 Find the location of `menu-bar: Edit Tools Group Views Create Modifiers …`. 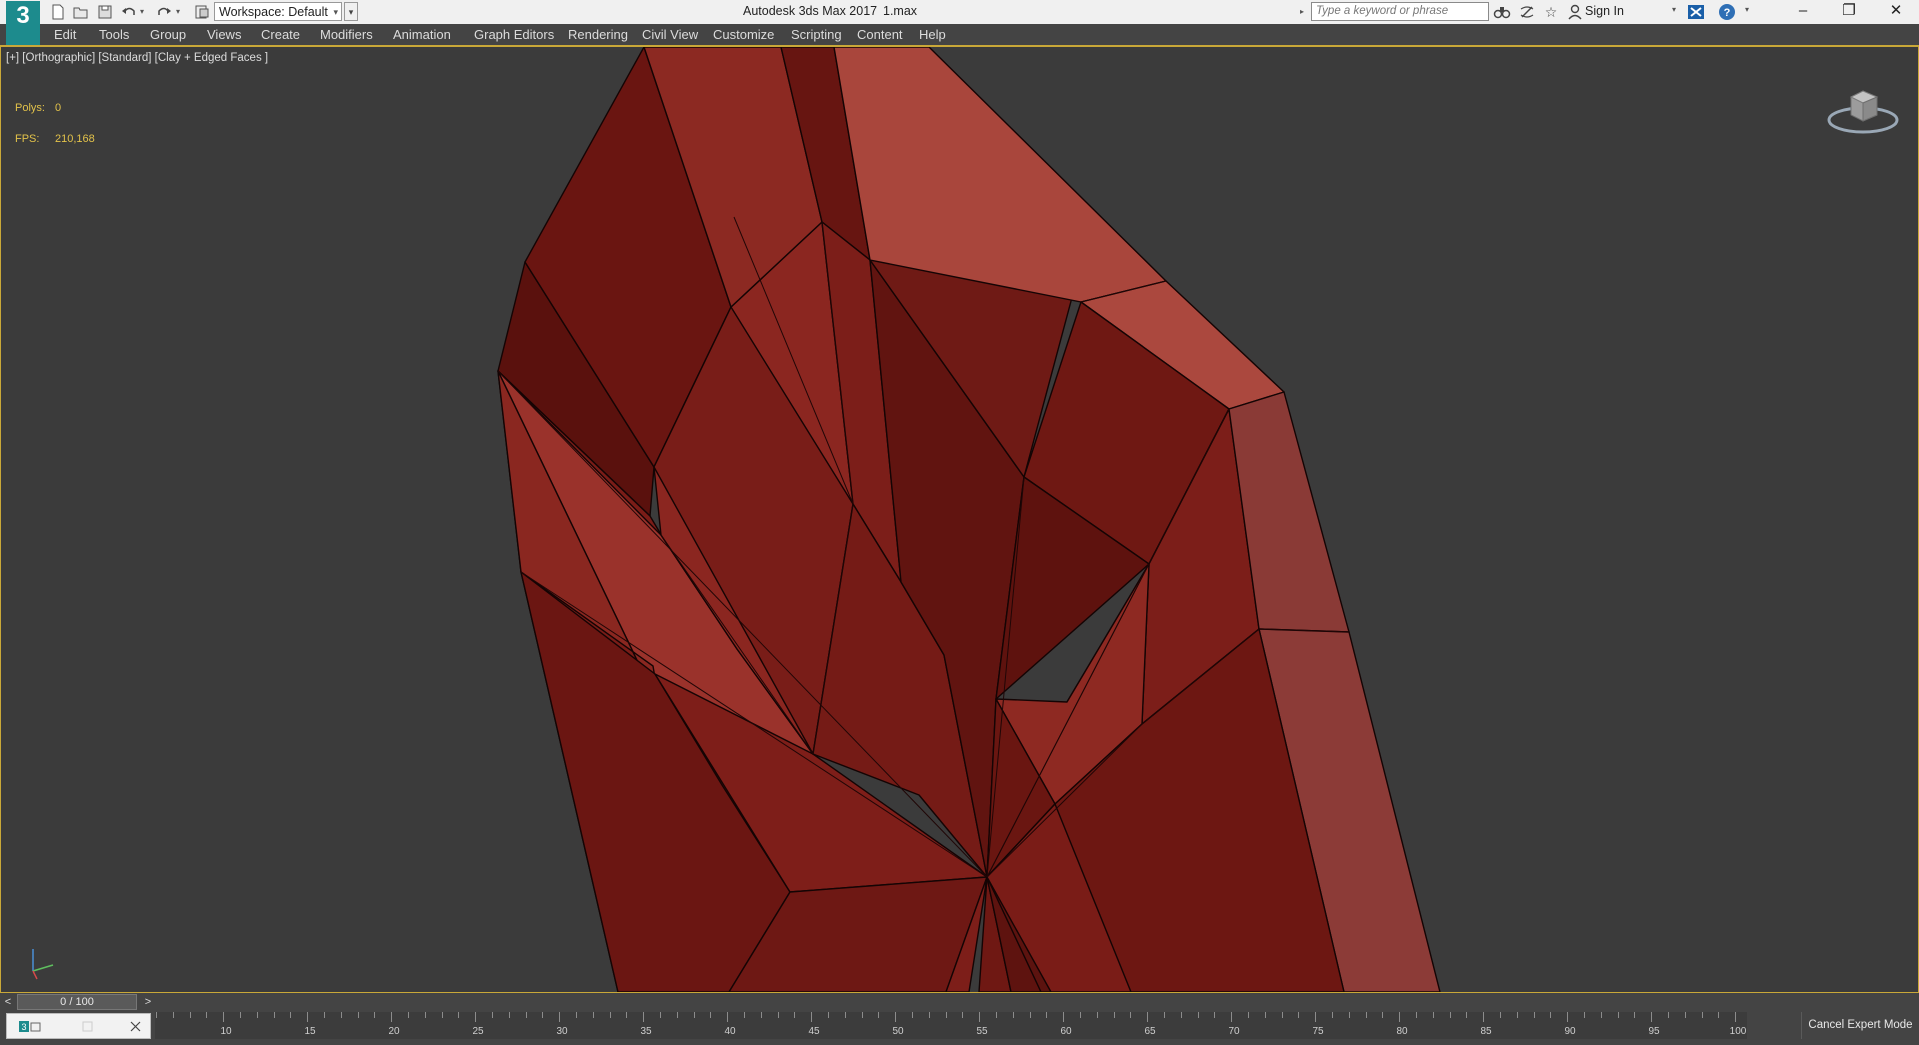

menu-bar: Edit Tools Group Views Create Modifiers … is located at coordinates (959, 35).